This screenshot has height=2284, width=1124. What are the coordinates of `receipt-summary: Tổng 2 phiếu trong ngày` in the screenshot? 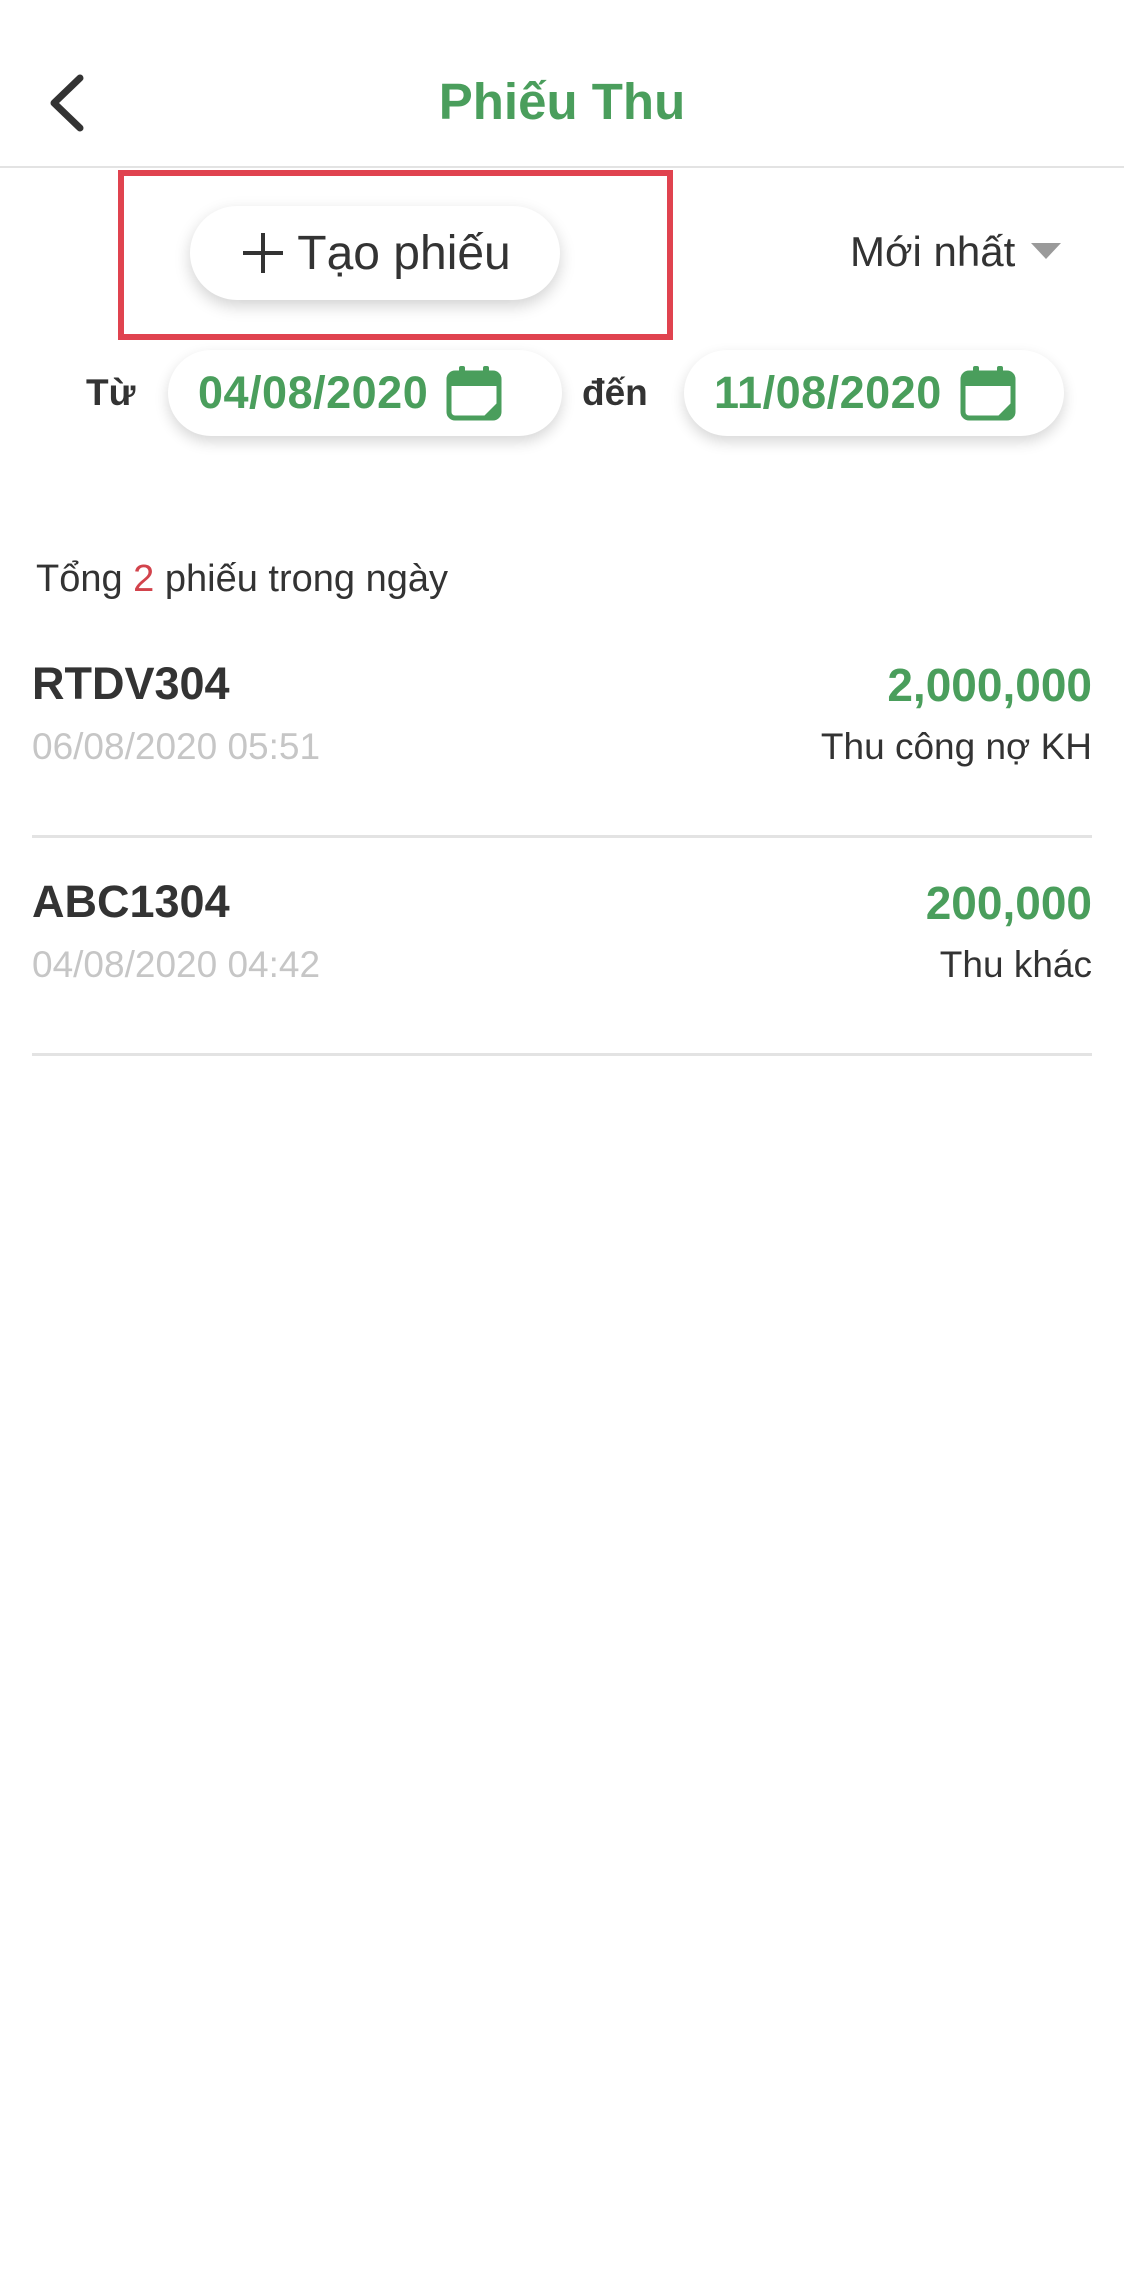 It's located at (242, 579).